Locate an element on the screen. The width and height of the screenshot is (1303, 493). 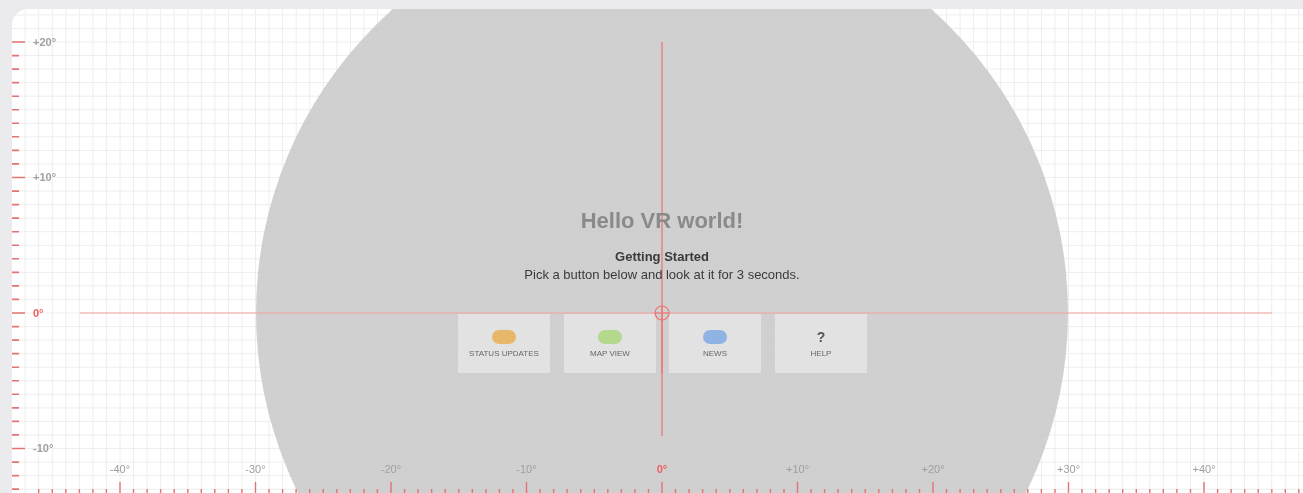
question-icon: ? is located at coordinates (821, 336).